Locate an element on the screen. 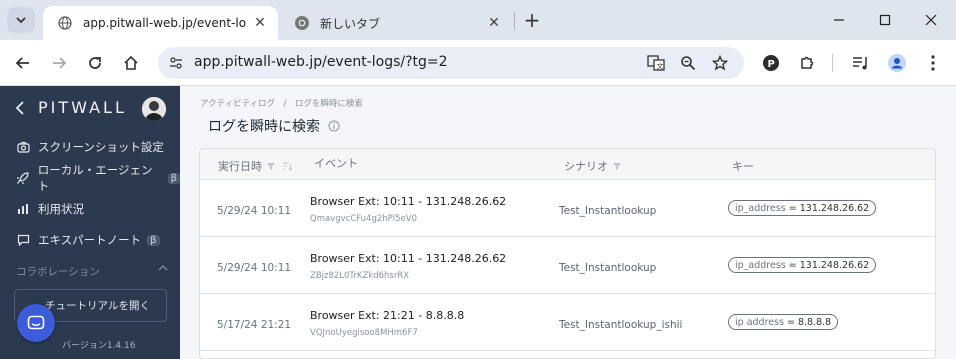  beta-badge: β is located at coordinates (153, 240).